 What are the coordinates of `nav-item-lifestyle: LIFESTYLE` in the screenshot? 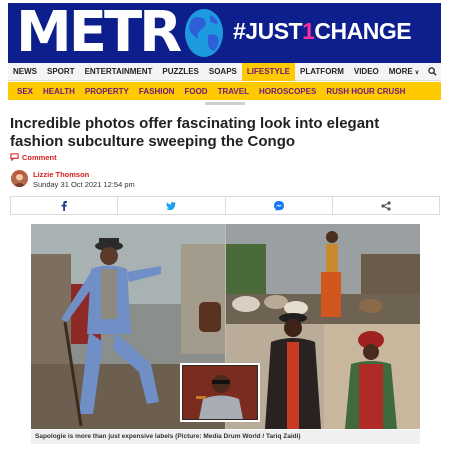 It's located at (268, 71).